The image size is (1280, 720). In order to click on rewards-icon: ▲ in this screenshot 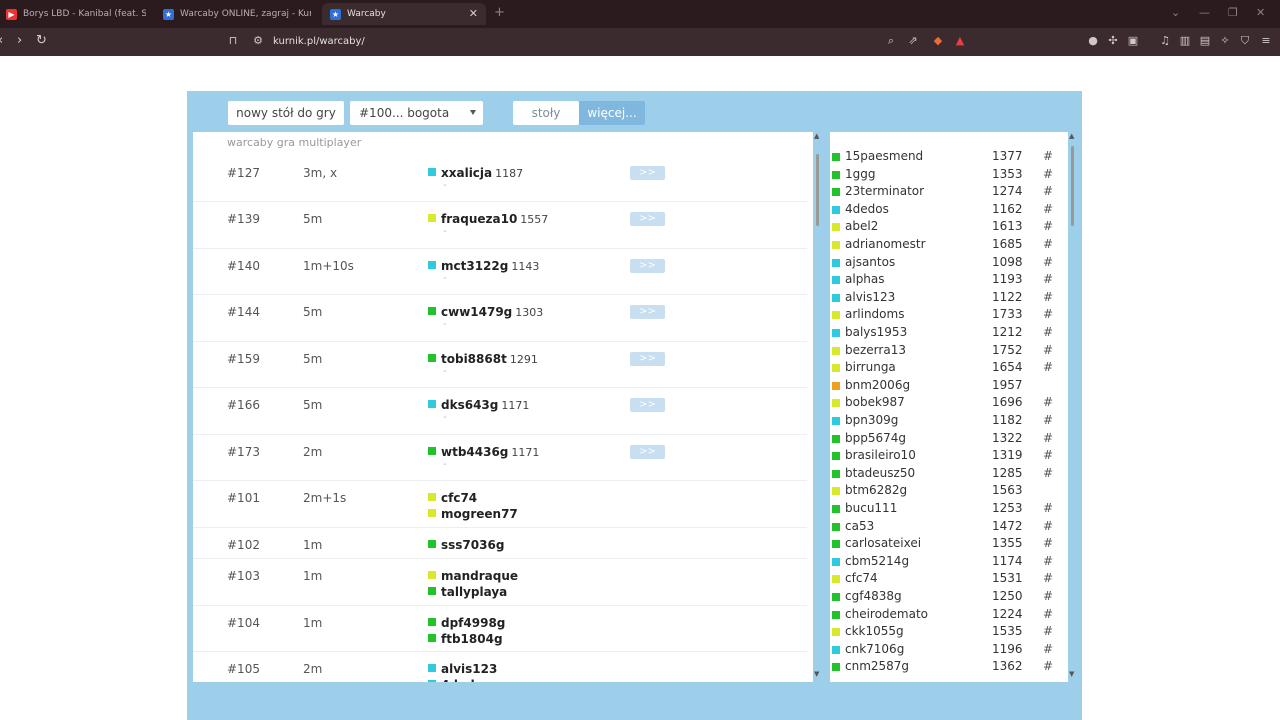, I will do `click(960, 41)`.